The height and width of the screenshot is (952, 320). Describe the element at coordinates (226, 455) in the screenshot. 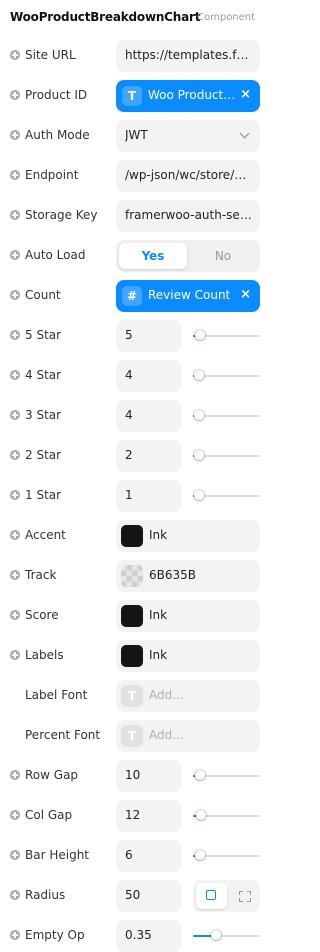

I see `two-star-slider` at that location.